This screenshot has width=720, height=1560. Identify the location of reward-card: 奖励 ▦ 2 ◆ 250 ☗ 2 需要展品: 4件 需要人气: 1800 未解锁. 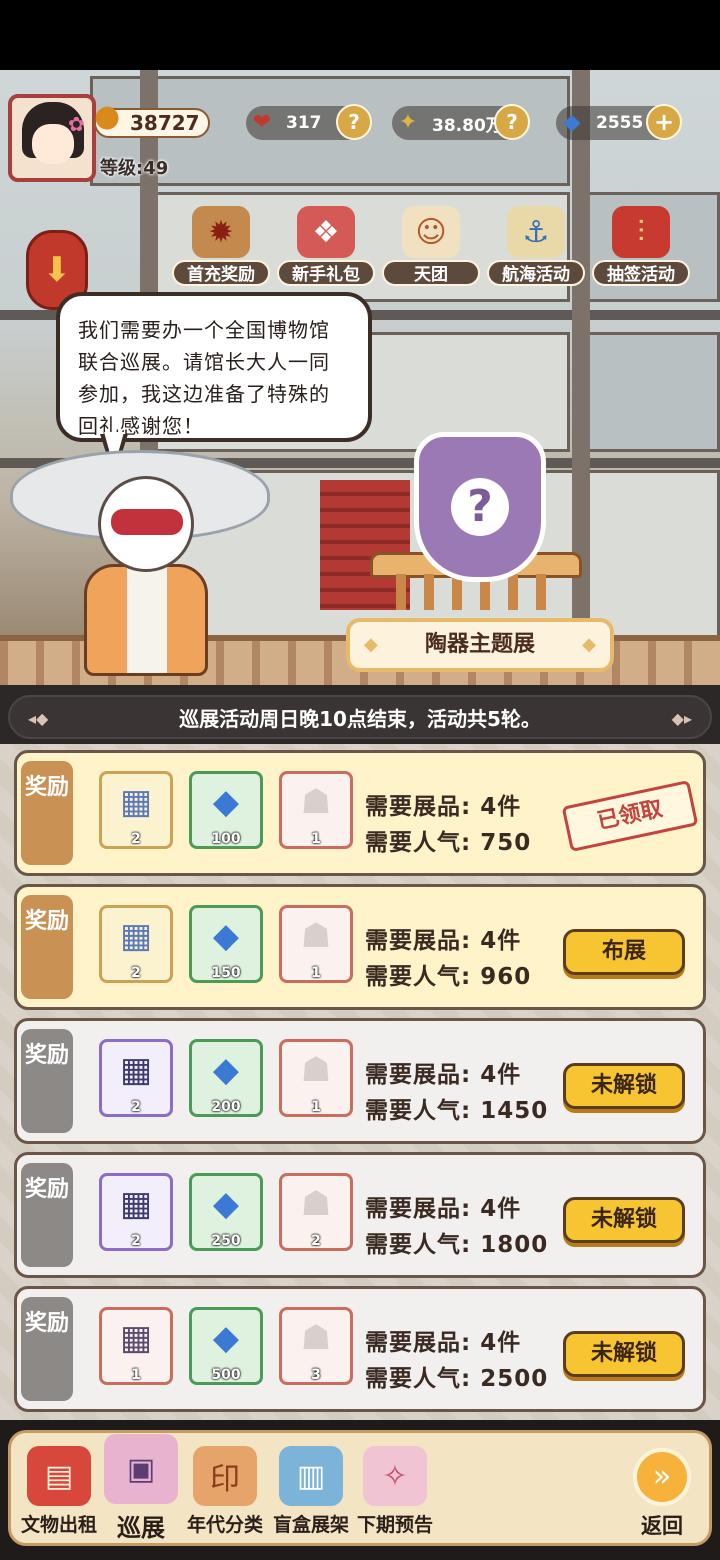
(360, 1215).